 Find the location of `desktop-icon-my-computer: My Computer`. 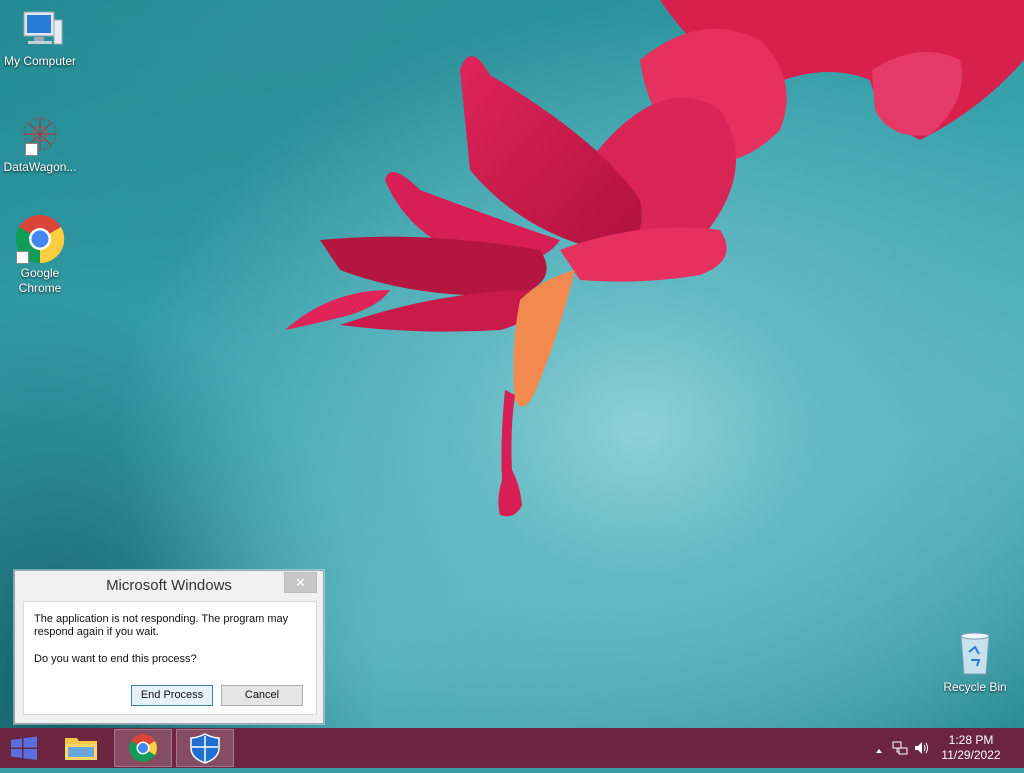

desktop-icon-my-computer: My Computer is located at coordinates (40, 39).